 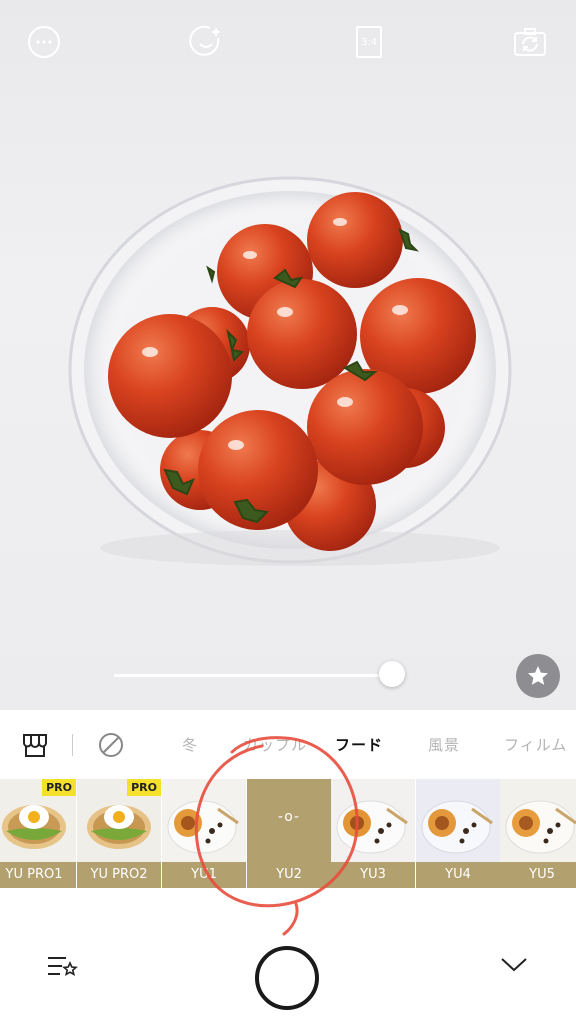 I want to click on filter-yu4: YU4, so click(x=458, y=833).